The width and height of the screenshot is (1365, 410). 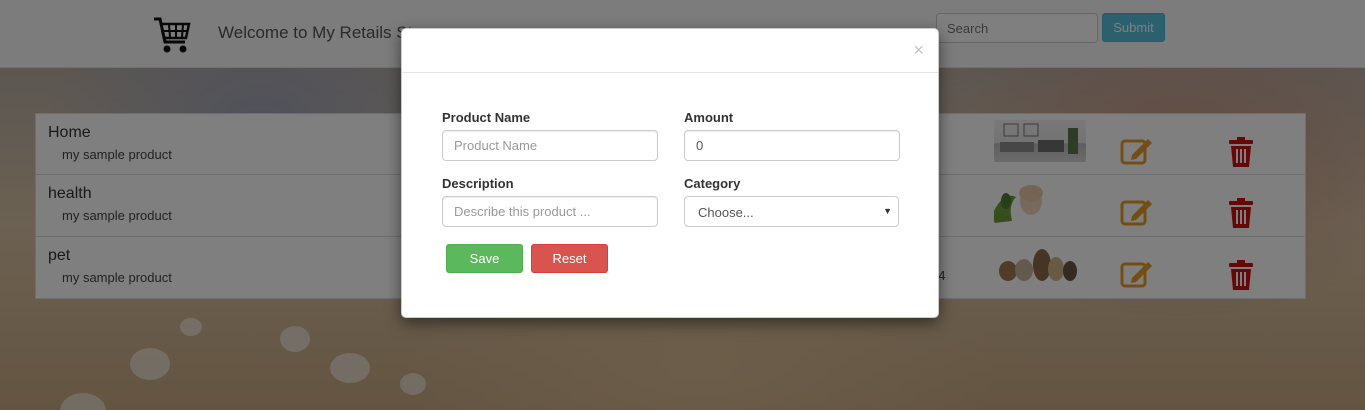 What do you see at coordinates (569, 258) in the screenshot?
I see `reset-button: Reset` at bounding box center [569, 258].